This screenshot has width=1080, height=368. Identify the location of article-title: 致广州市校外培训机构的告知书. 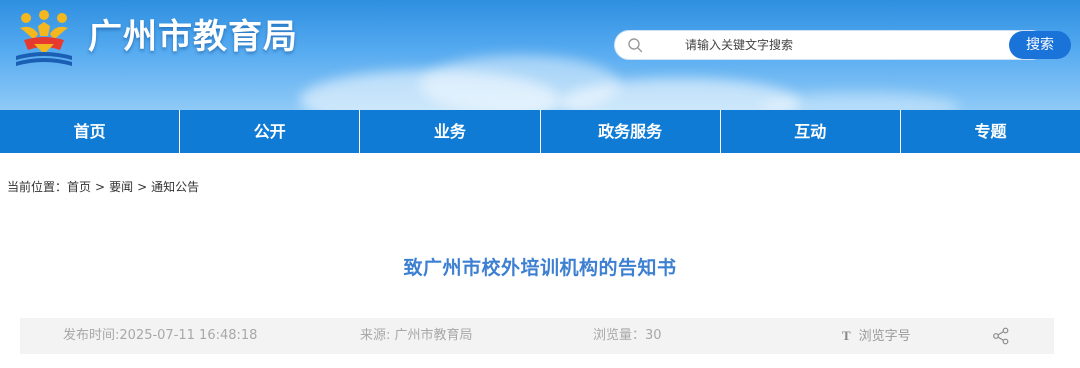
(540, 268).